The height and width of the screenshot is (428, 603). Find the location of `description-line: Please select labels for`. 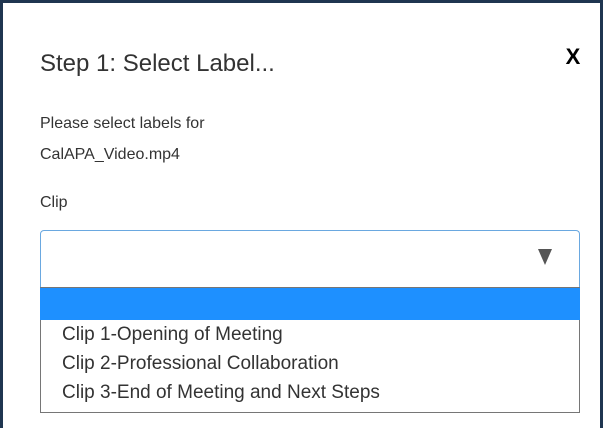

description-line: Please select labels for is located at coordinates (122, 123).